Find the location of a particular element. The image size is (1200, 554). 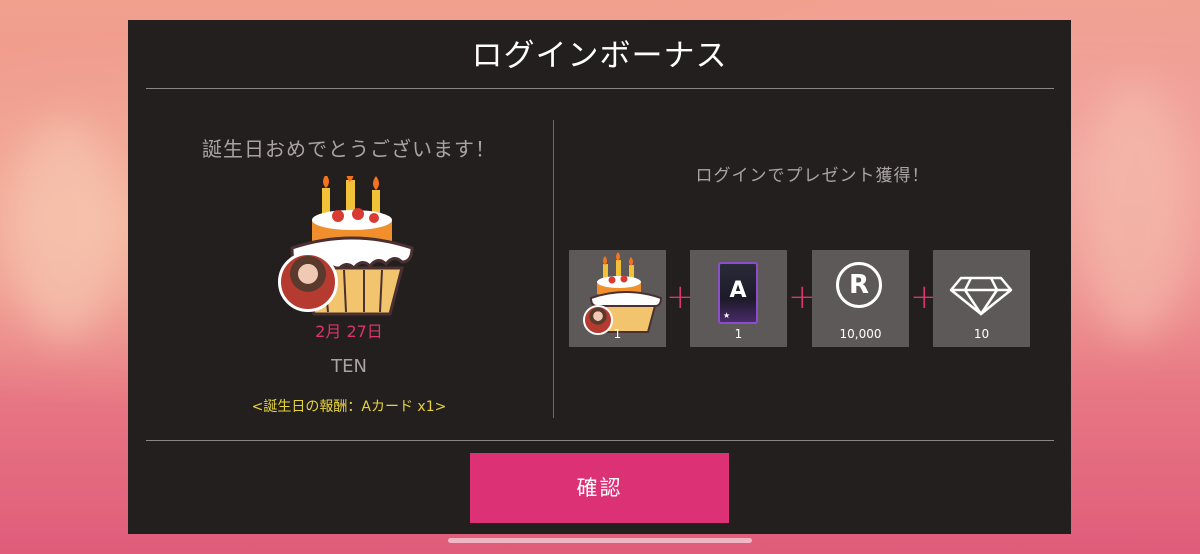

background-light-left is located at coordinates (65, 230).